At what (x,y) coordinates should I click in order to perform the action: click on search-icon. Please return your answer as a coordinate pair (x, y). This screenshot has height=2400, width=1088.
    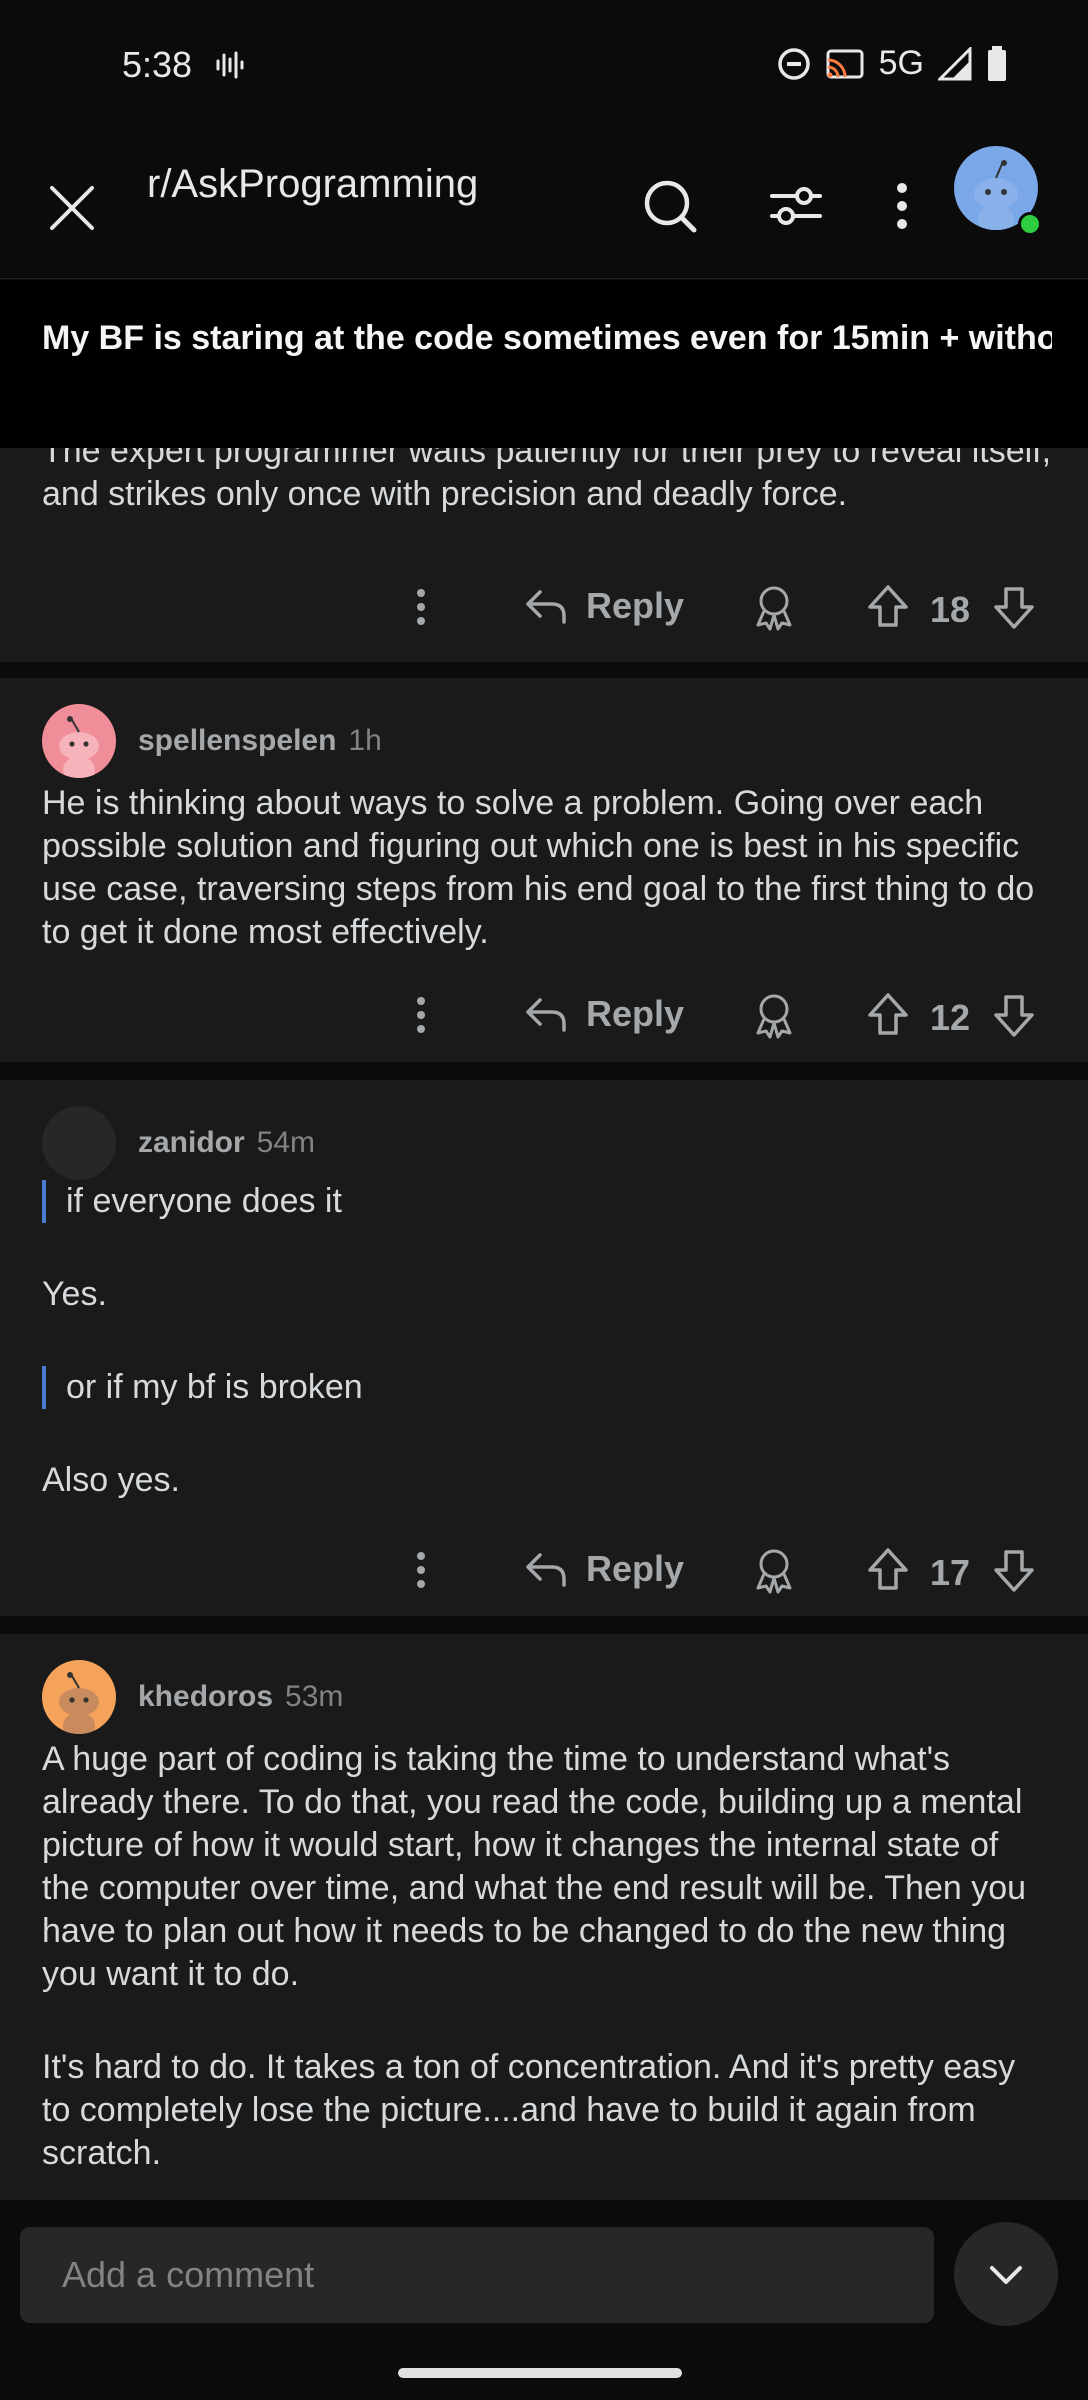
    Looking at the image, I should click on (670, 206).